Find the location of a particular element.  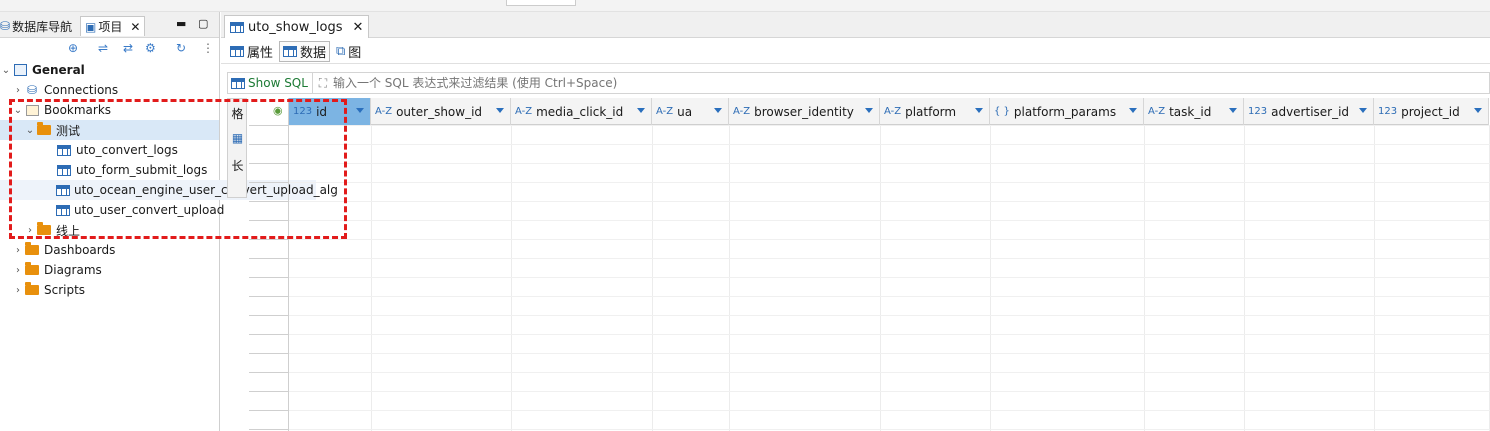

tab-data: 数据 is located at coordinates (305, 51).